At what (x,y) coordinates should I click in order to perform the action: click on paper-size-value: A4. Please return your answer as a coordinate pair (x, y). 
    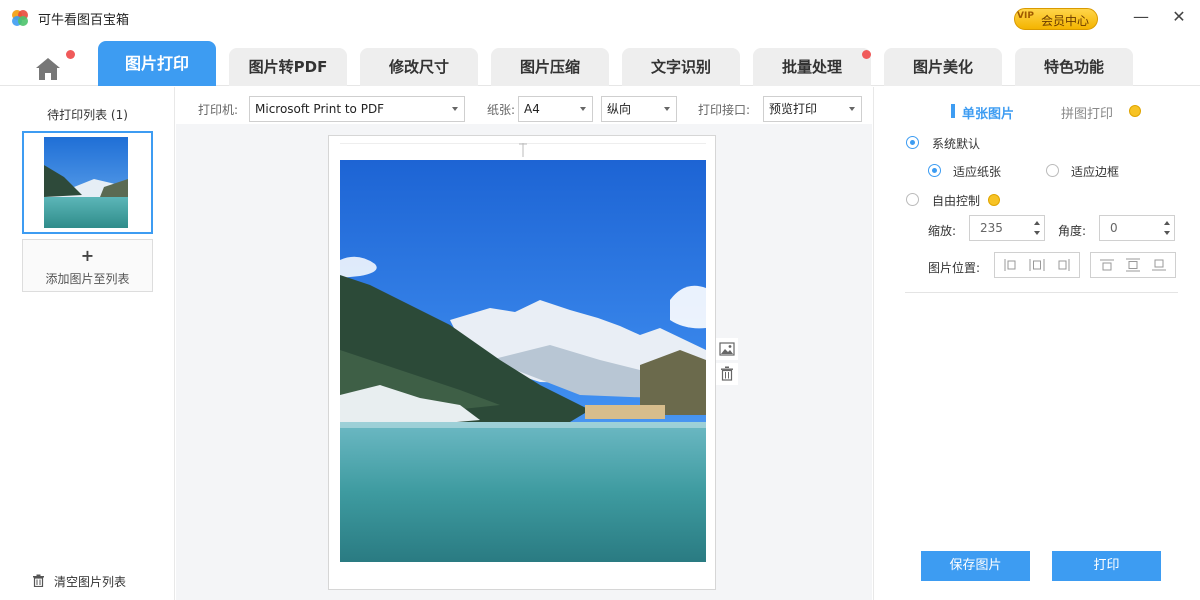
    Looking at the image, I should click on (532, 109).